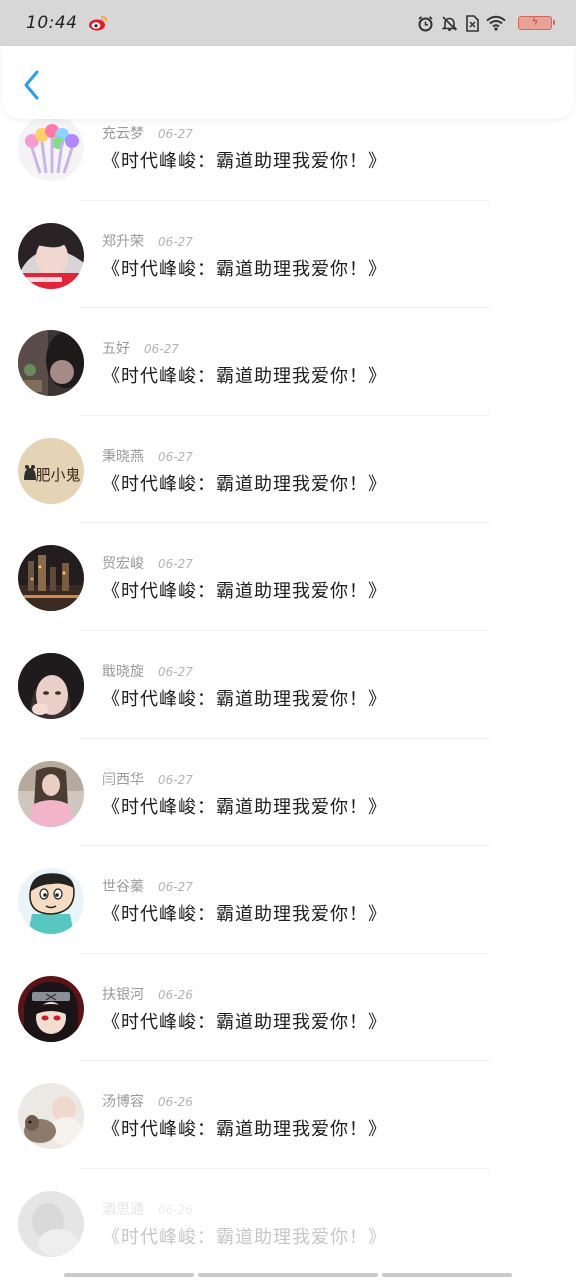  I want to click on list-item: 充云梦 06-27 《时代峰峻：霸道助理我爱你！》, so click(288, 160).